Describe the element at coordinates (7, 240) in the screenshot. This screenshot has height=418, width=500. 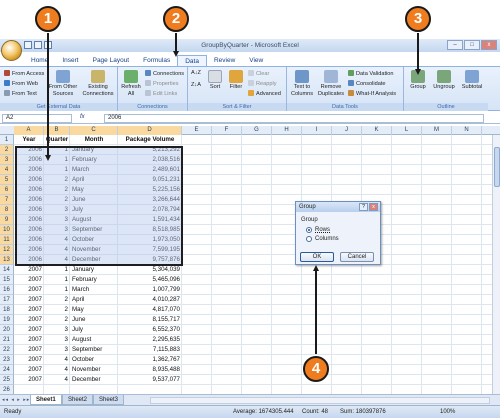
I see `row-header: 11` at that location.